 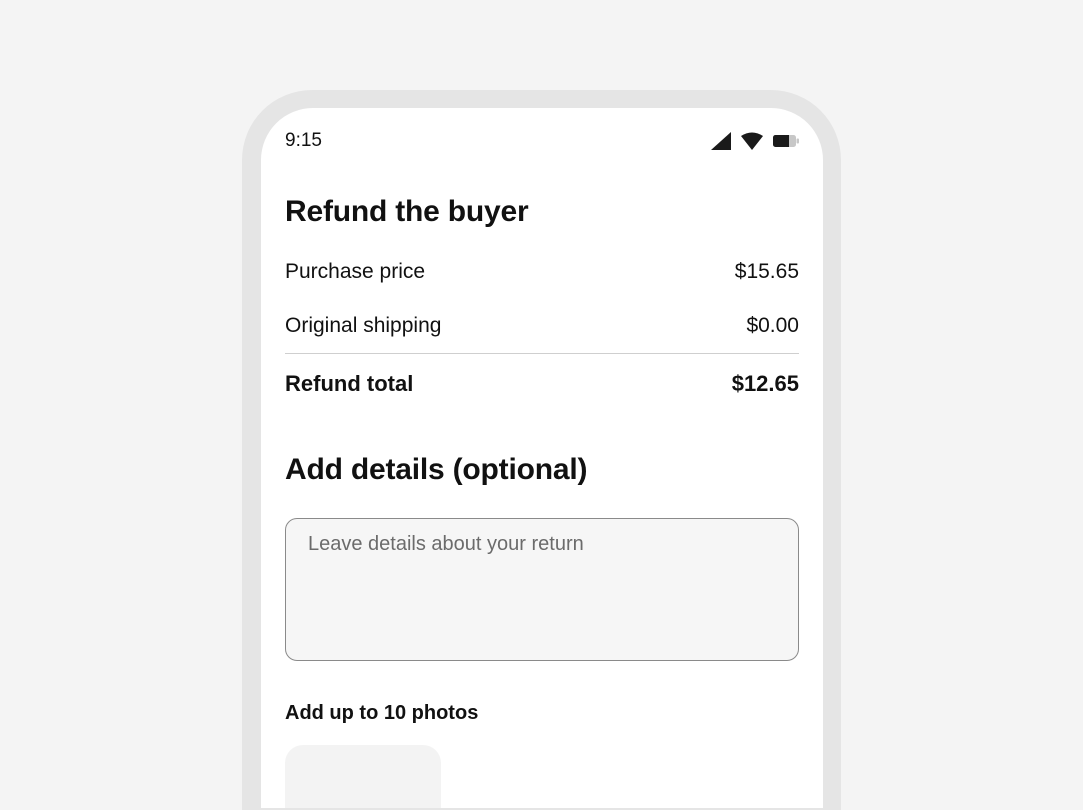 I want to click on details-textarea, so click(x=542, y=589).